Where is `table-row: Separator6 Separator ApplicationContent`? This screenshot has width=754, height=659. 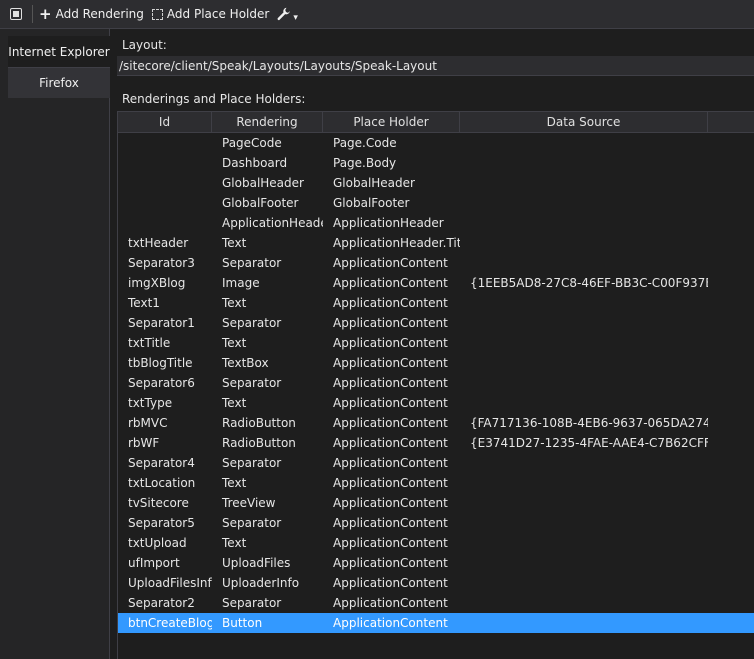
table-row: Separator6 Separator ApplicationContent is located at coordinates (436, 383).